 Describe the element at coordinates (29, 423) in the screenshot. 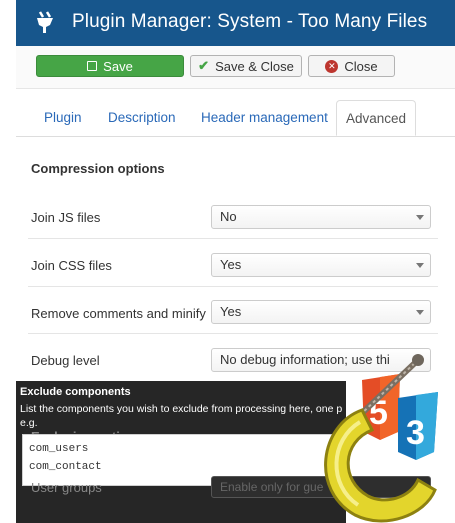

I see `tooltip-example: e.g.` at that location.